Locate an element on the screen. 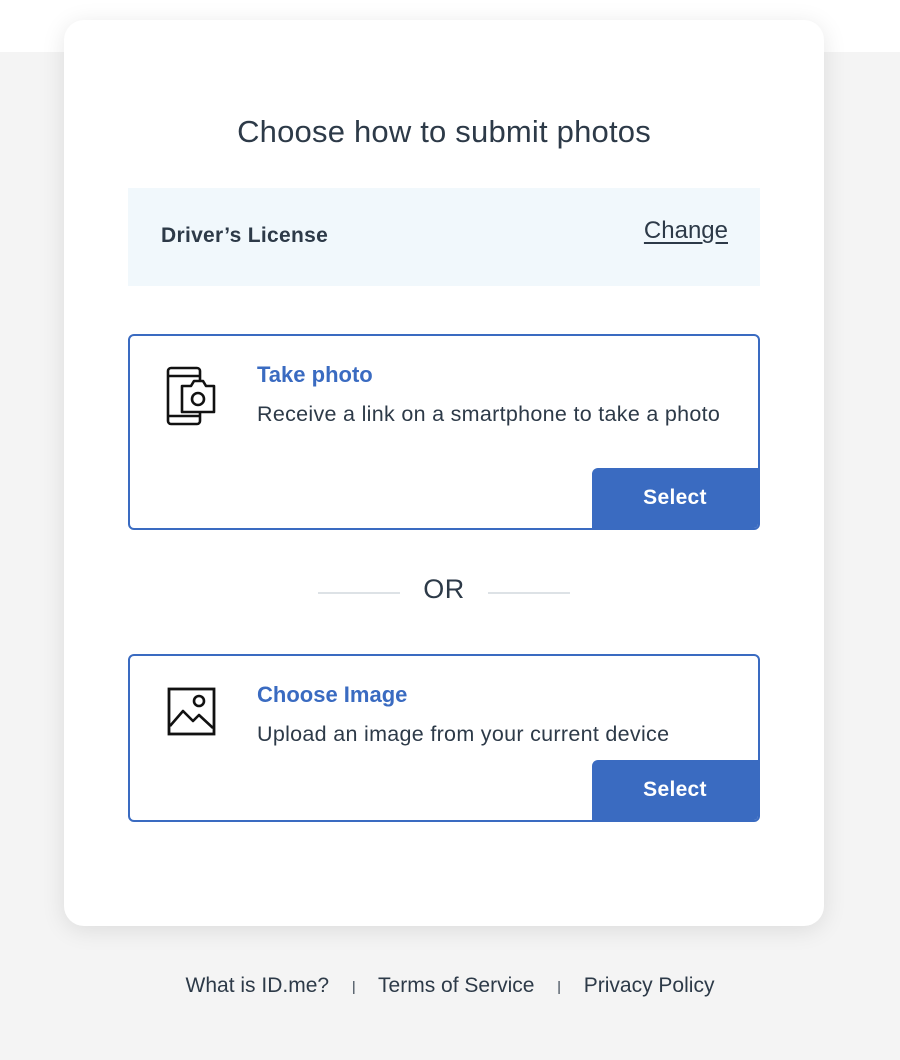 Image resolution: width=900 pixels, height=1060 pixels. phone-camera-icon is located at coordinates (192, 397).